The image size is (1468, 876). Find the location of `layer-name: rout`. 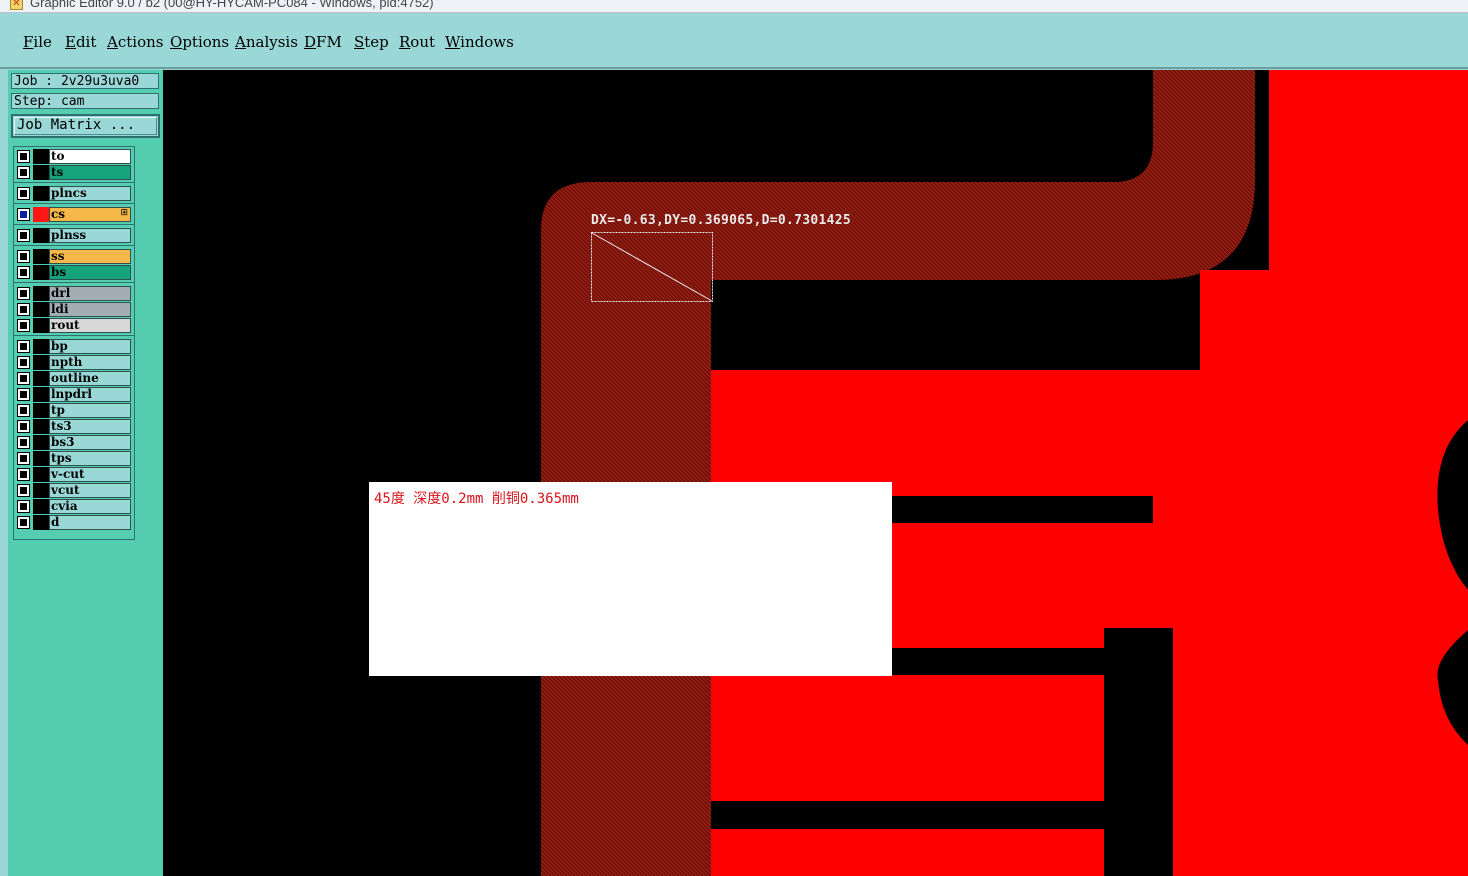

layer-name: rout is located at coordinates (90, 325).